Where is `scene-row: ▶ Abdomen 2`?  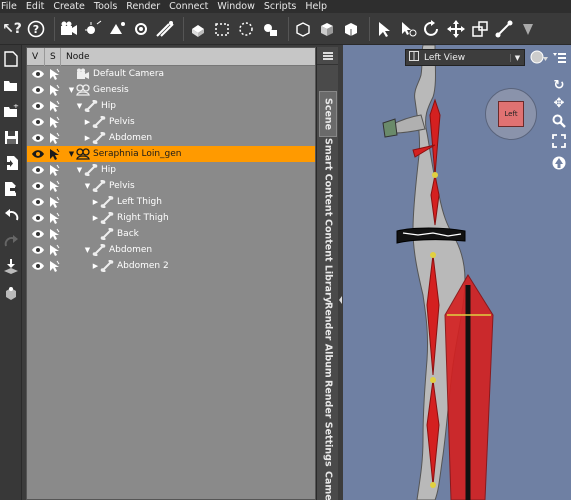
scene-row: ▶ Abdomen 2 is located at coordinates (171, 266).